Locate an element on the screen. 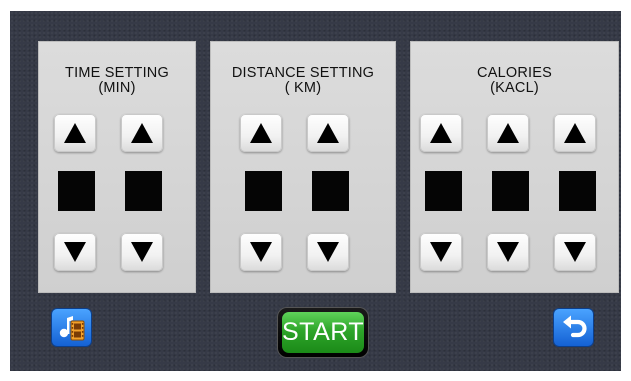  time-tens-up-button is located at coordinates (75, 133).